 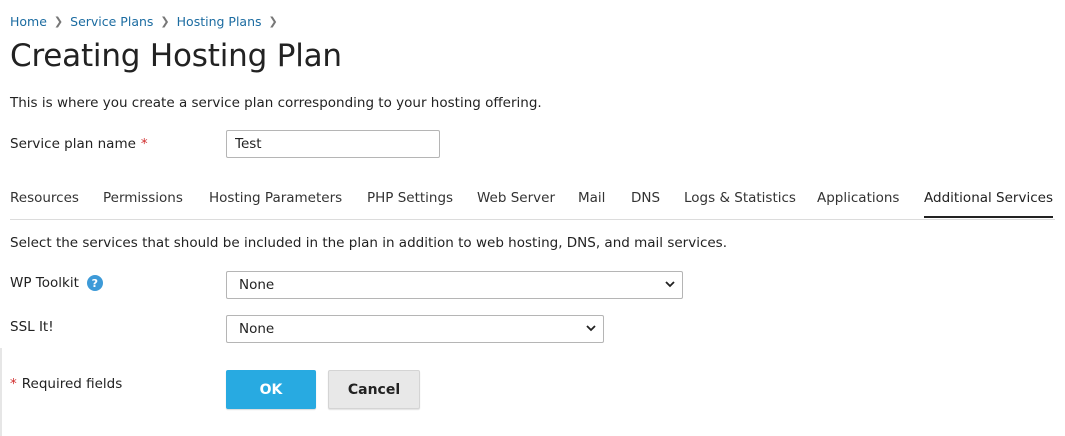 What do you see at coordinates (257, 285) in the screenshot?
I see `wp-toolkit-select-value: None` at bounding box center [257, 285].